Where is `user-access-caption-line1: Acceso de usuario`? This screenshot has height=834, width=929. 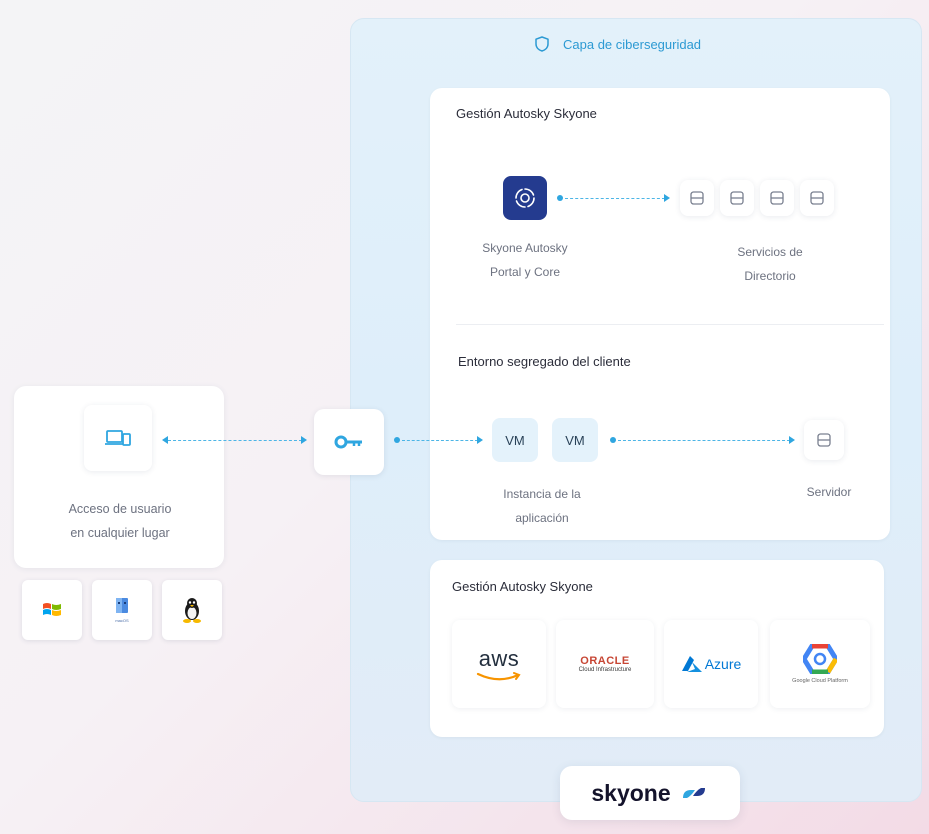
user-access-caption-line1: Acceso de usuario is located at coordinates (120, 509).